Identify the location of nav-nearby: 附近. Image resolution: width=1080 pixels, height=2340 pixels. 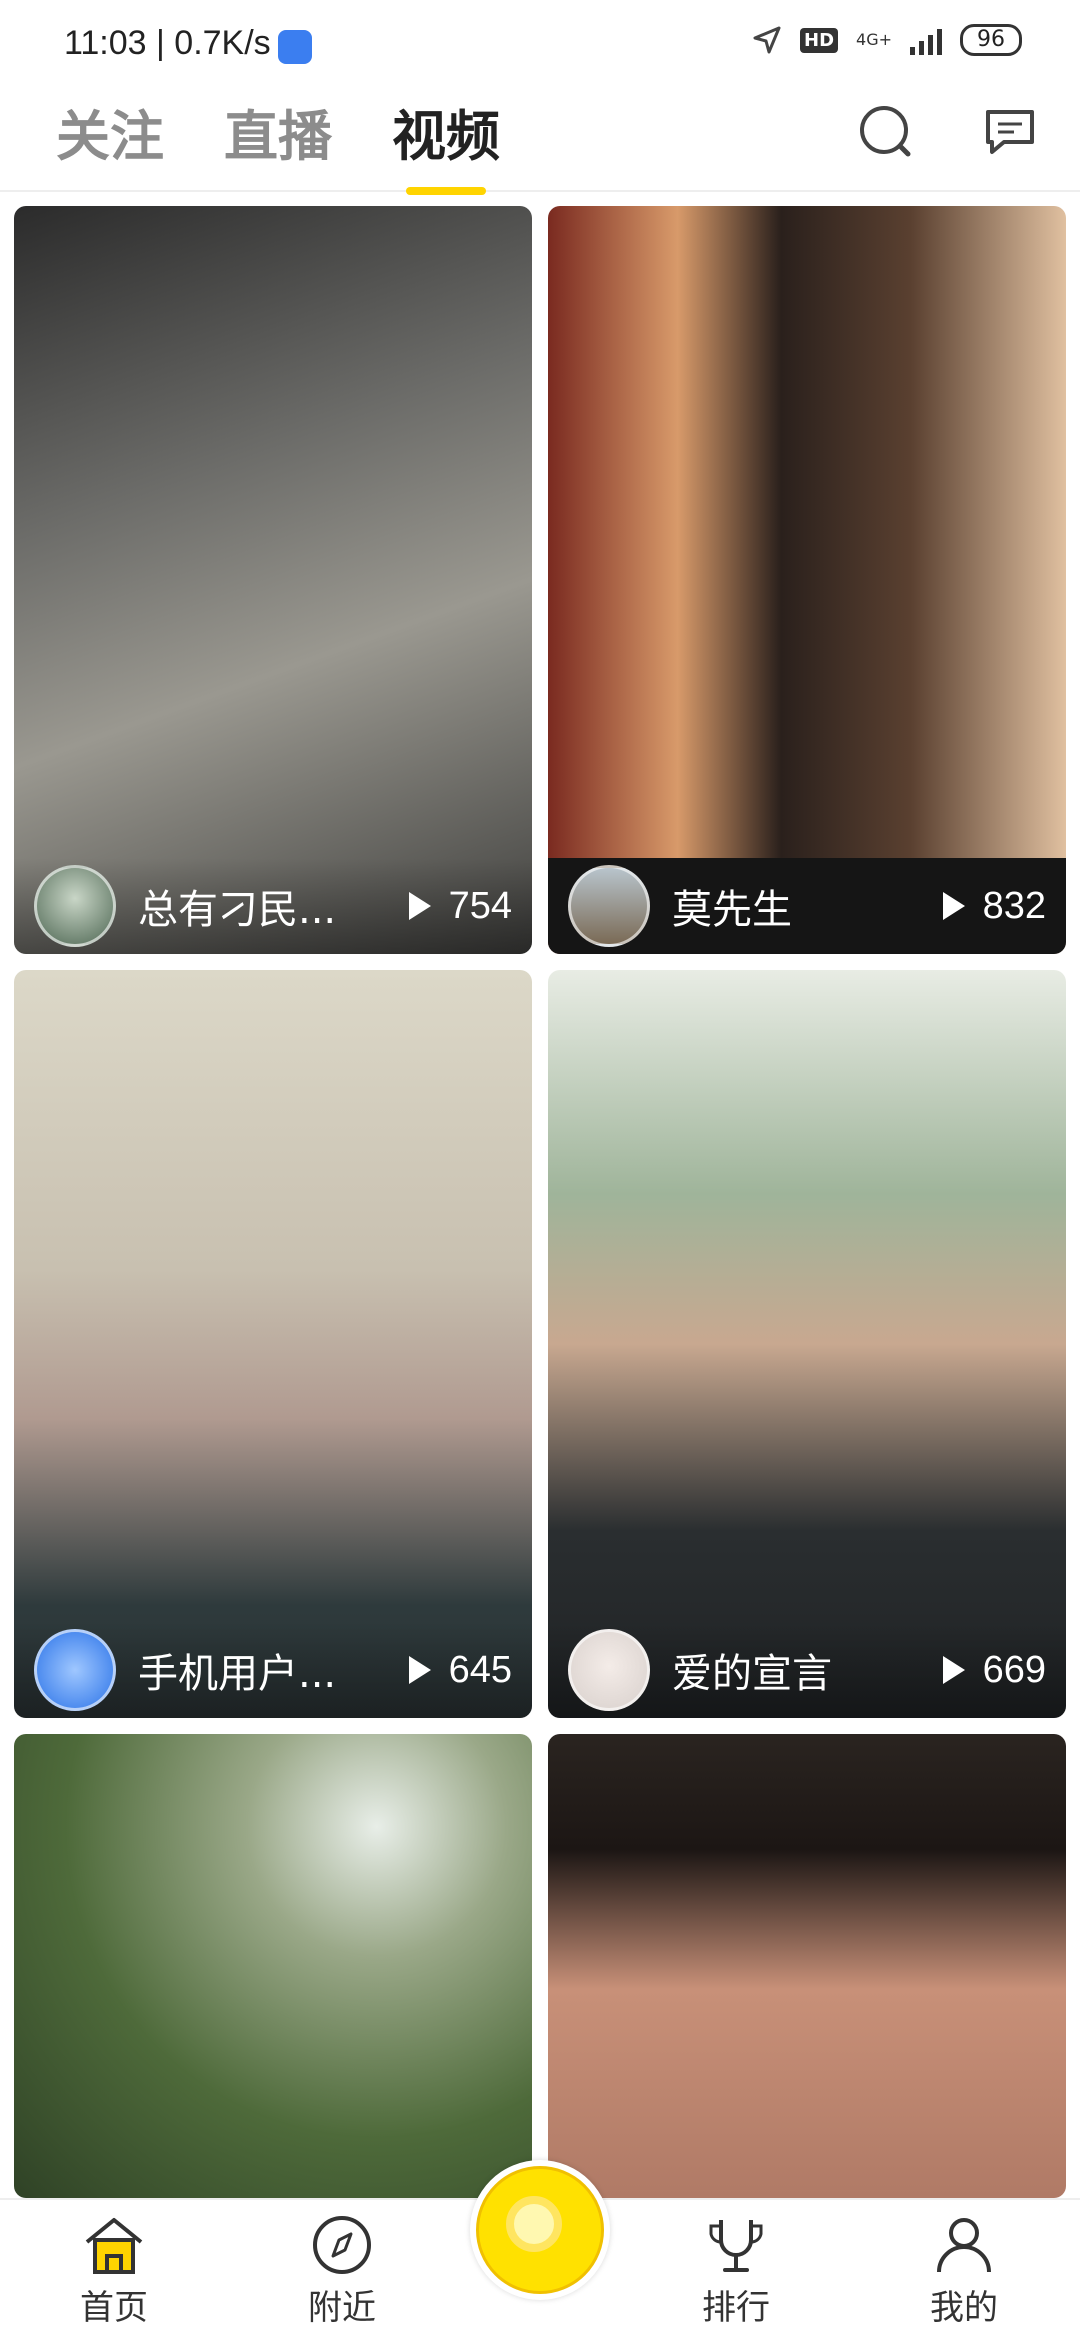
(342, 2271).